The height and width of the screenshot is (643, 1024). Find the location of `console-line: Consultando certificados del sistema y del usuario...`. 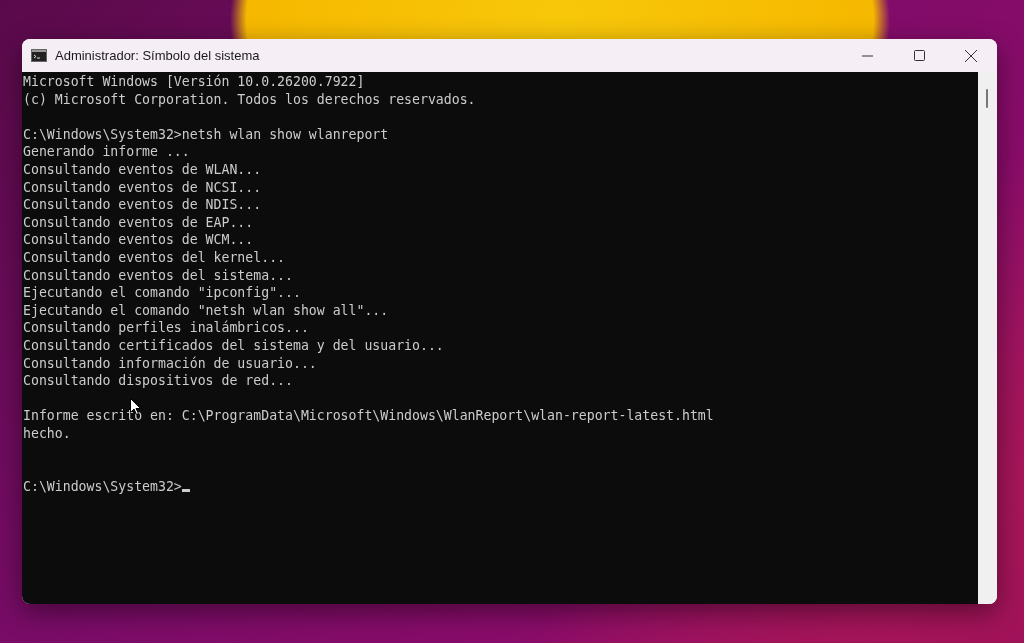

console-line: Consultando certificados del sistema y del usuario... is located at coordinates (234, 345).